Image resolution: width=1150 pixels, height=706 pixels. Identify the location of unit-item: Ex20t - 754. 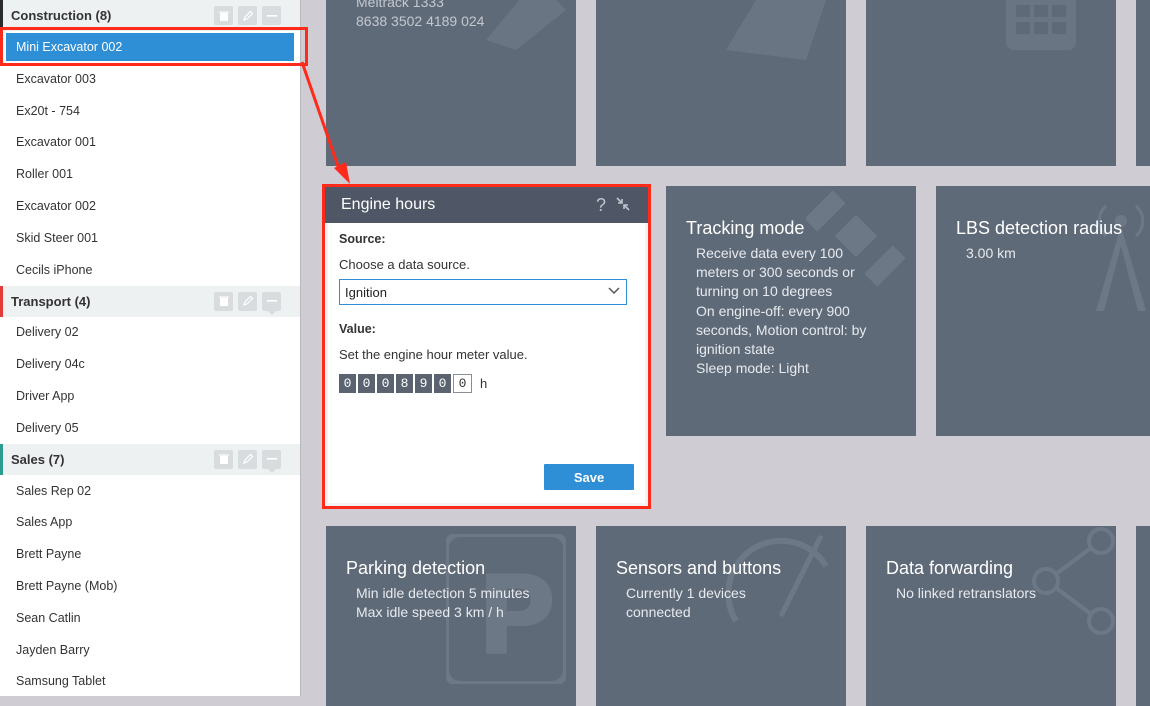
(150, 111).